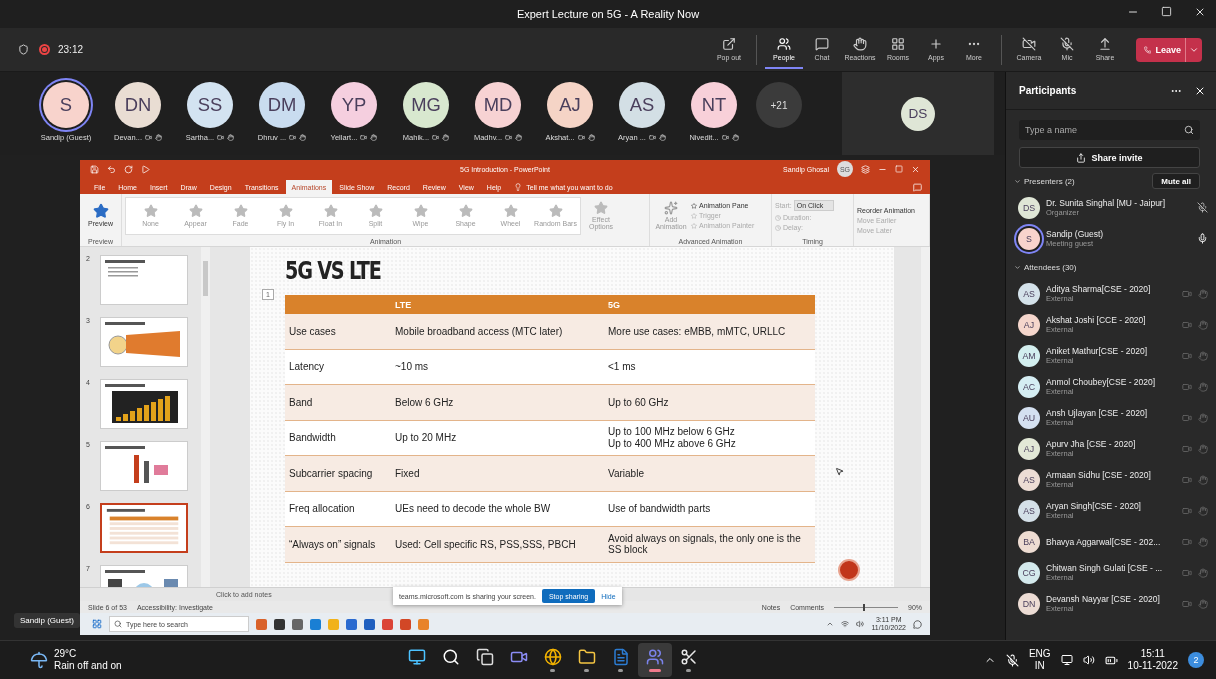 The width and height of the screenshot is (1216, 679). I want to click on table-cell: ~10 ms, so click(497, 367).